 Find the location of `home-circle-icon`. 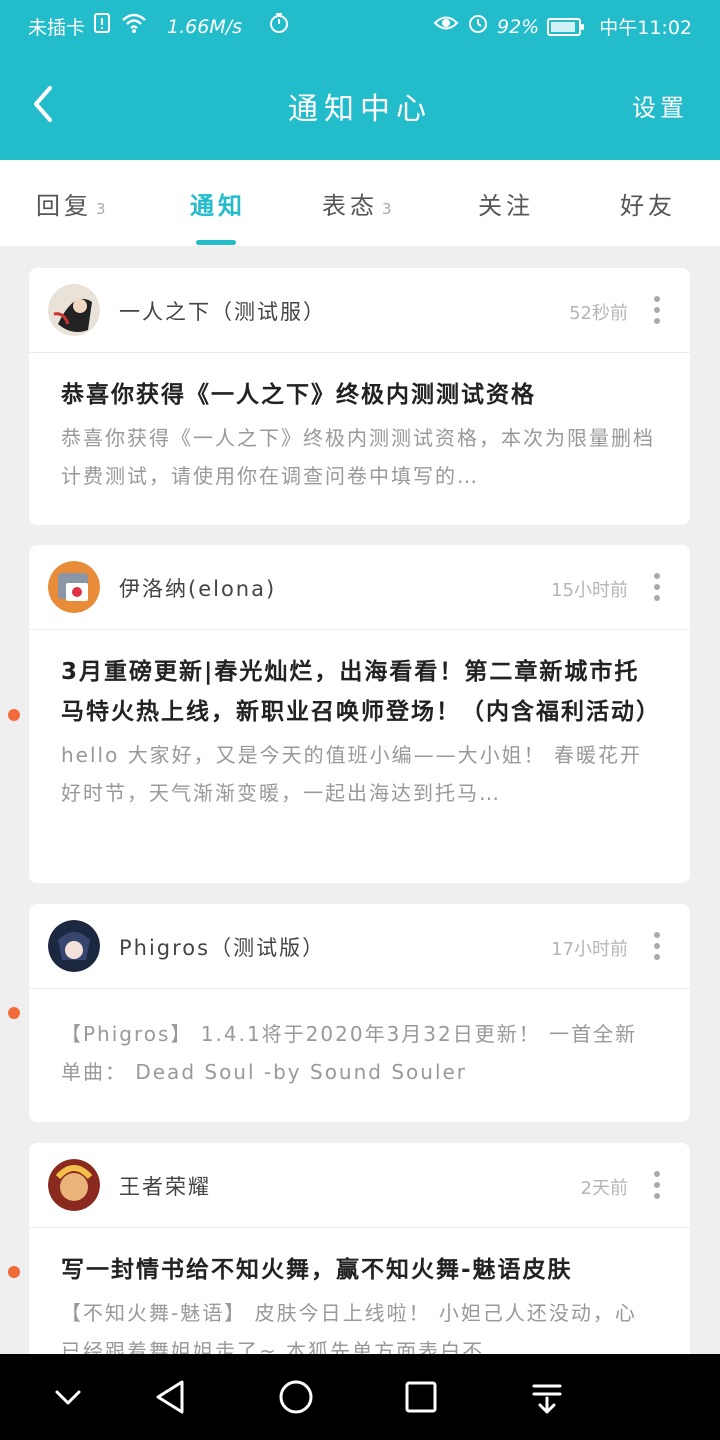

home-circle-icon is located at coordinates (296, 1397).